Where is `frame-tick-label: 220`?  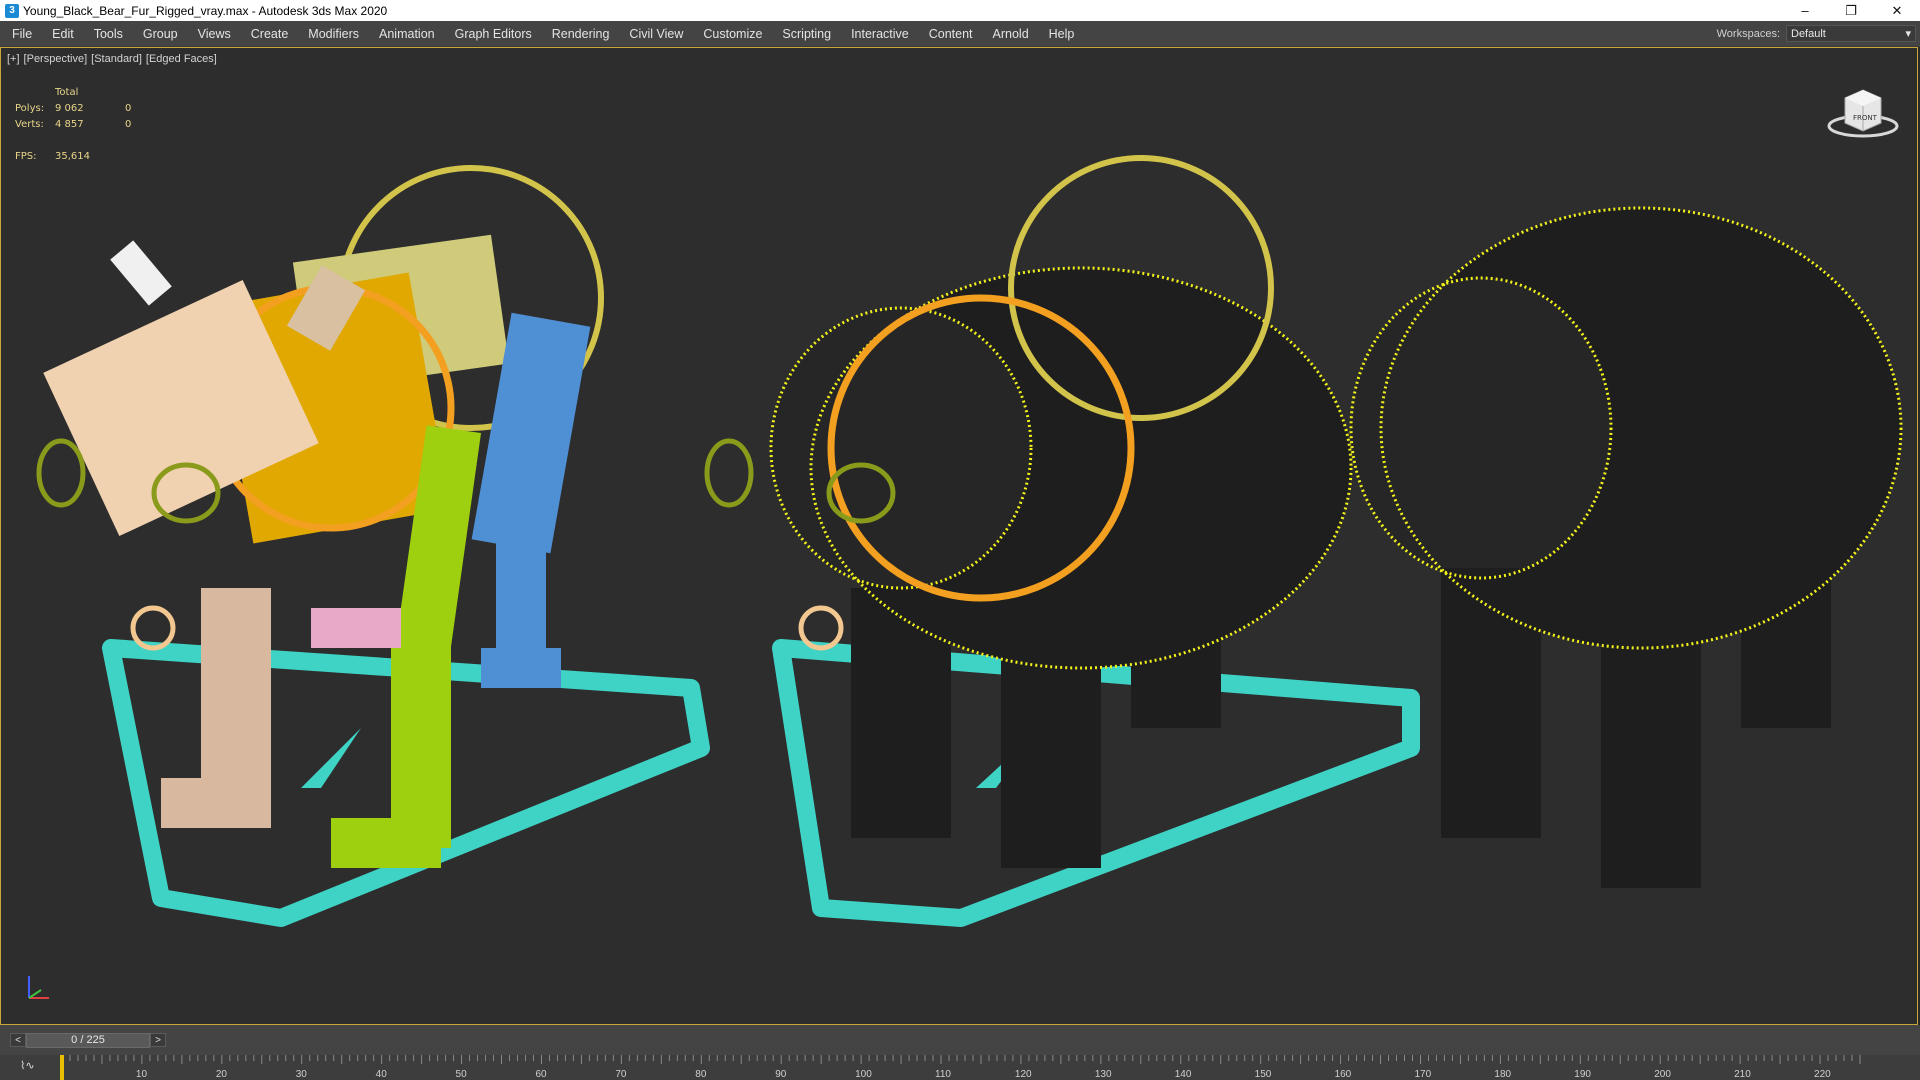 frame-tick-label: 220 is located at coordinates (1822, 1074).